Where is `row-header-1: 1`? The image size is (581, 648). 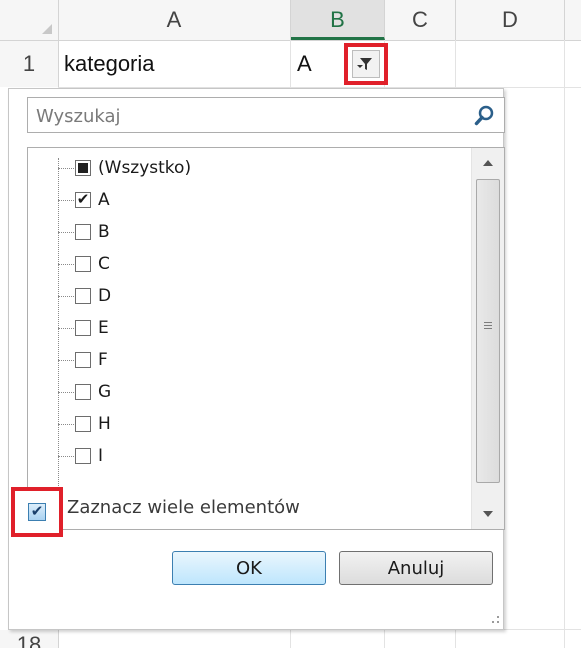
row-header-1: 1 is located at coordinates (29, 64).